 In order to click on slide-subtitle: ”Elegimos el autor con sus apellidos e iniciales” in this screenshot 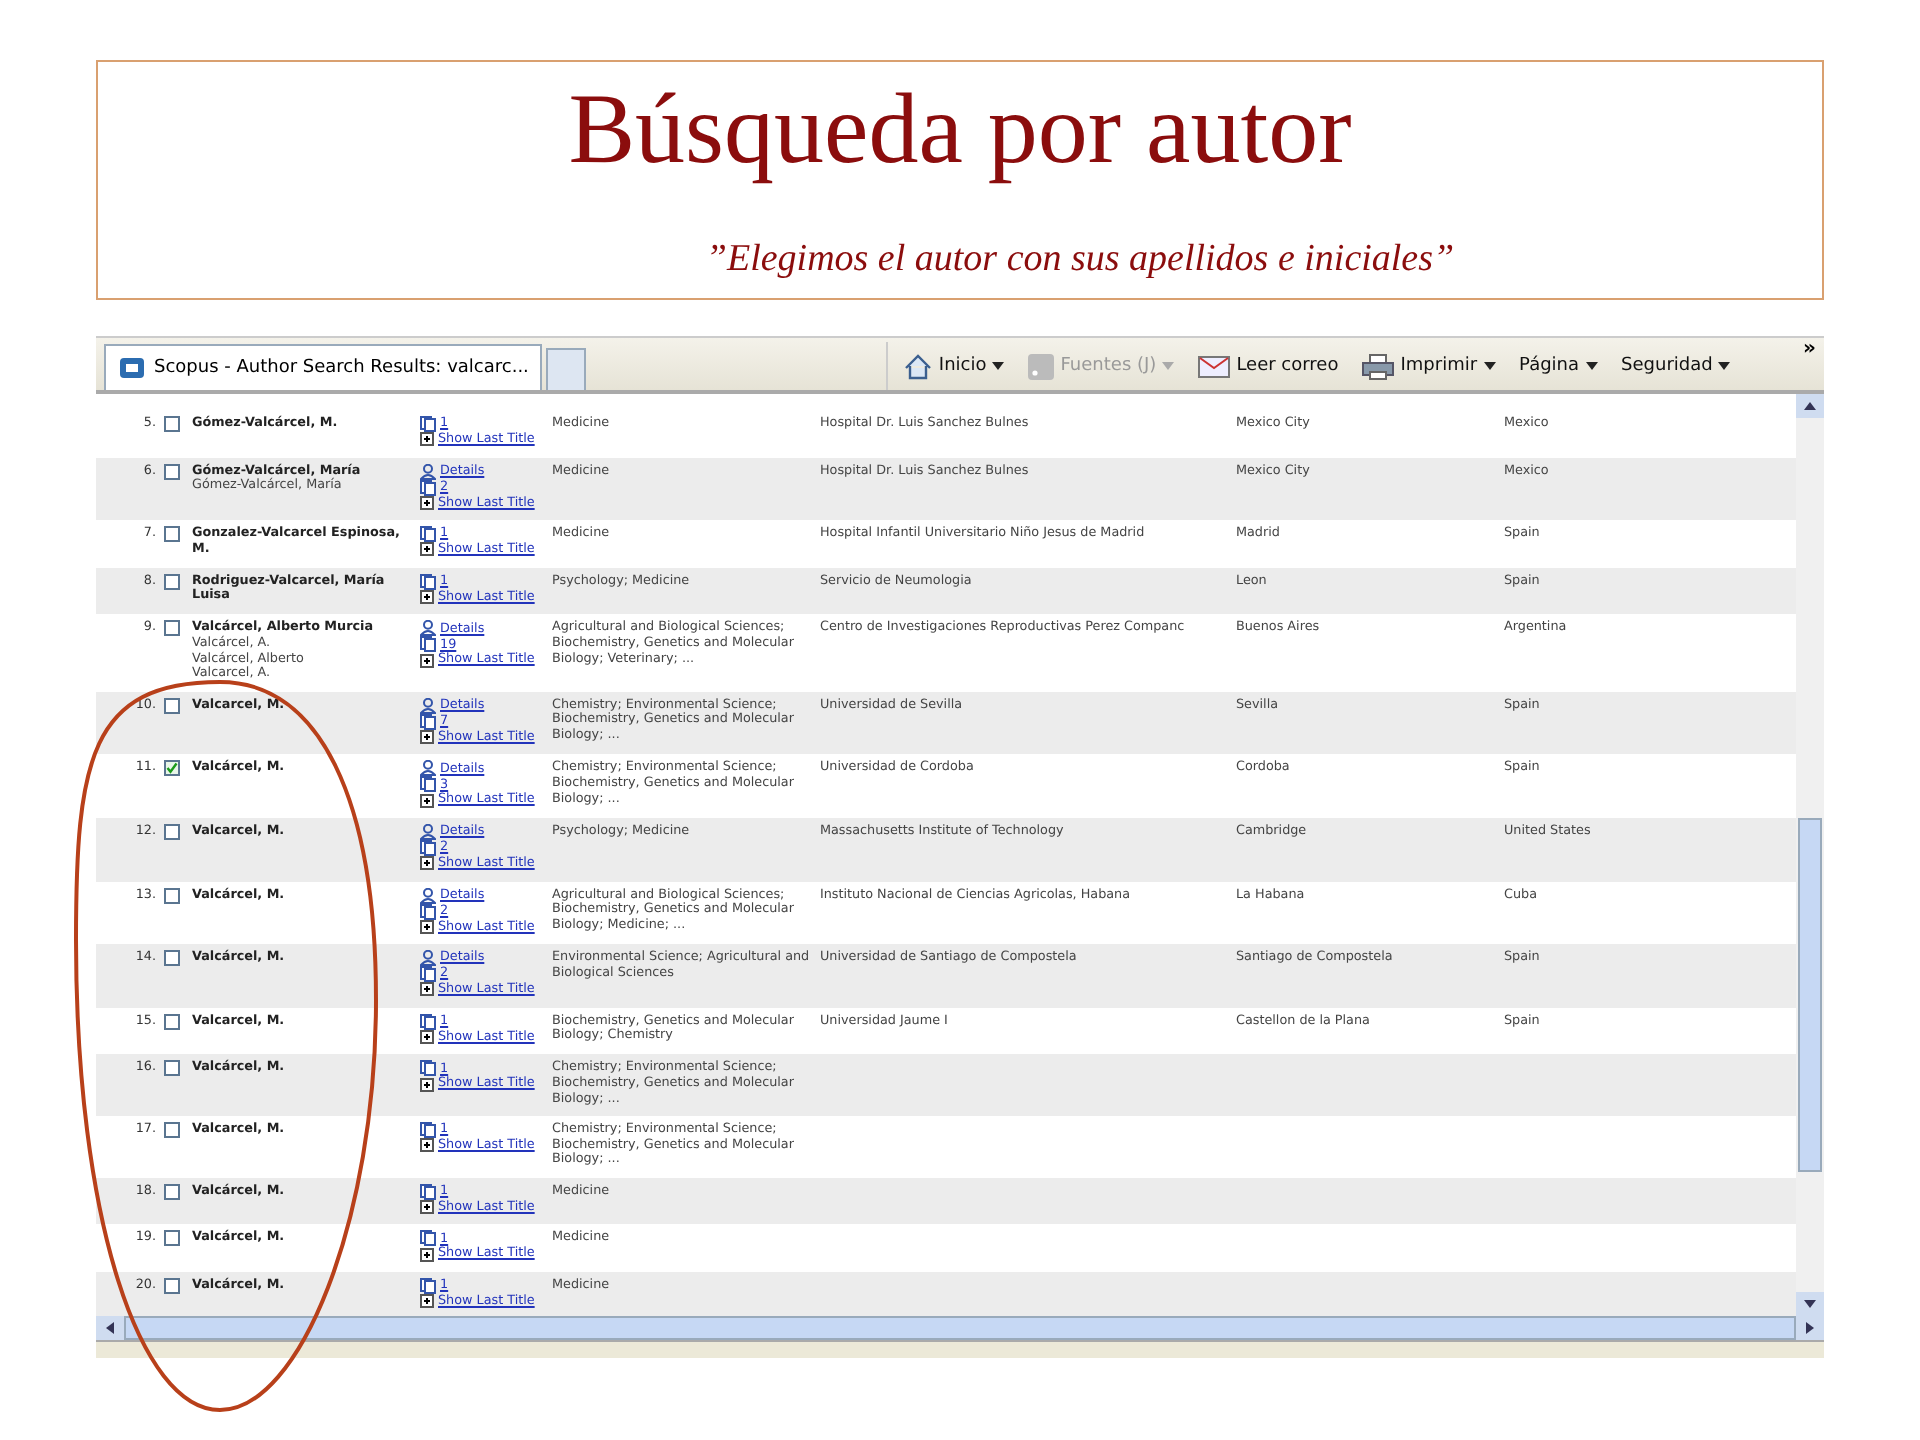, I will do `click(1080, 260)`.